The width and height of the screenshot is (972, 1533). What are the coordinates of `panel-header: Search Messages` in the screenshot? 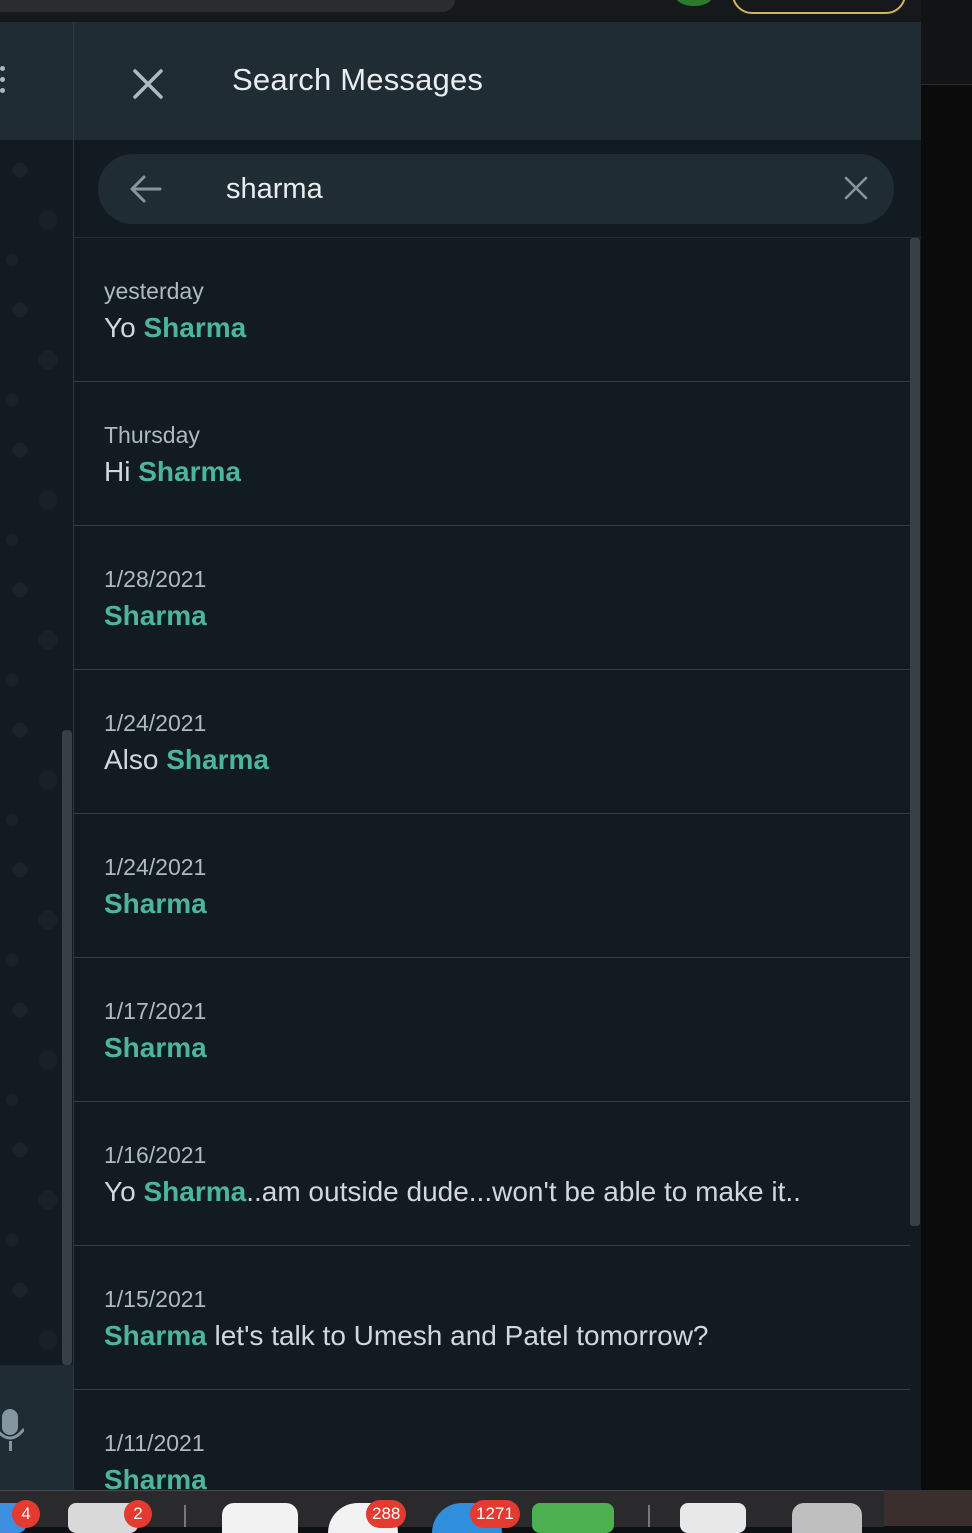 It's located at (497, 81).